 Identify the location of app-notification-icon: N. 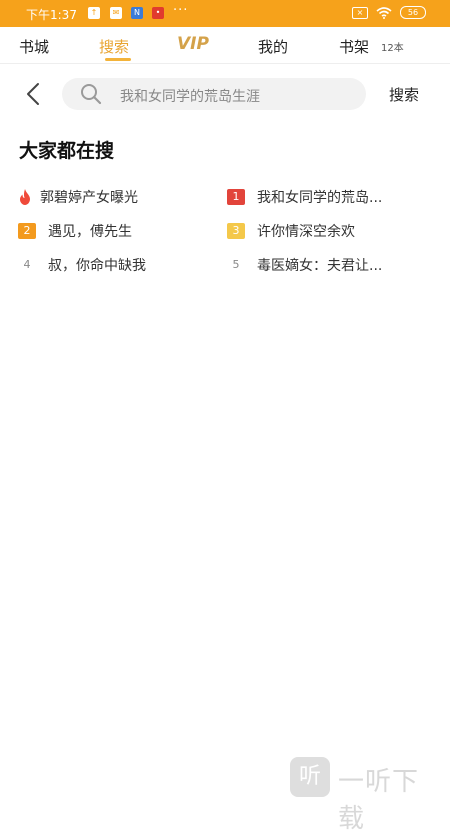
(137, 13).